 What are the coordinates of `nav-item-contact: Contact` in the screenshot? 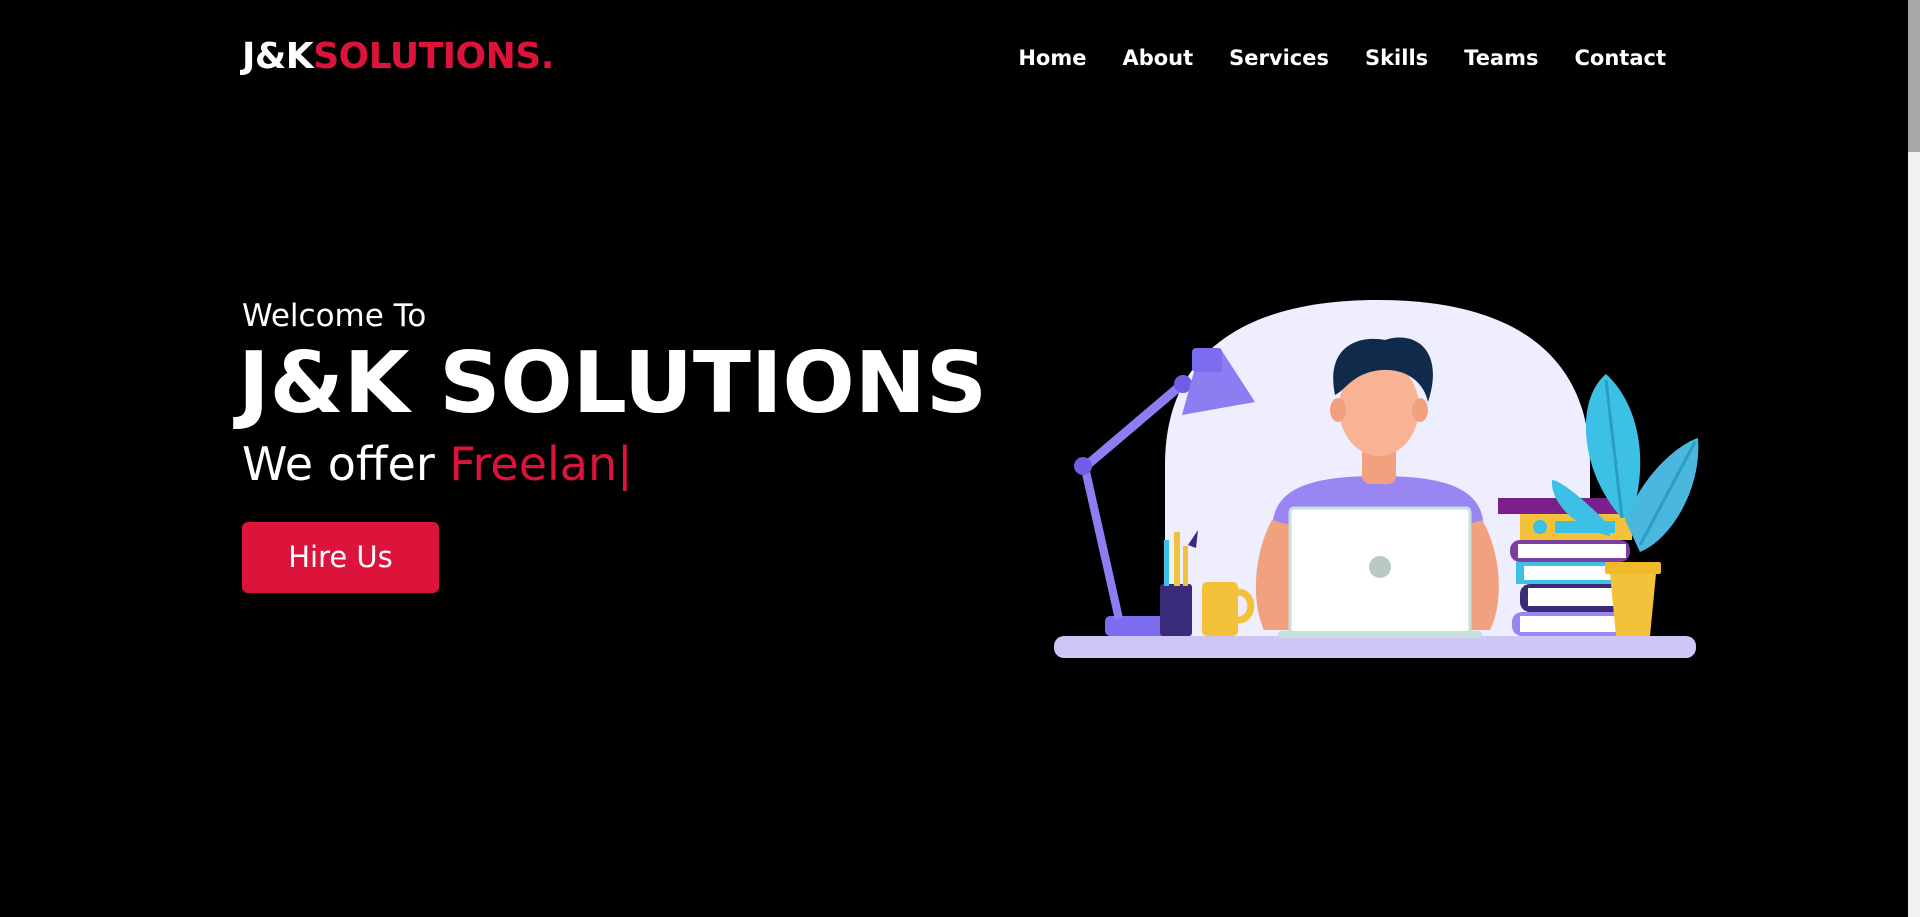 It's located at (1621, 58).